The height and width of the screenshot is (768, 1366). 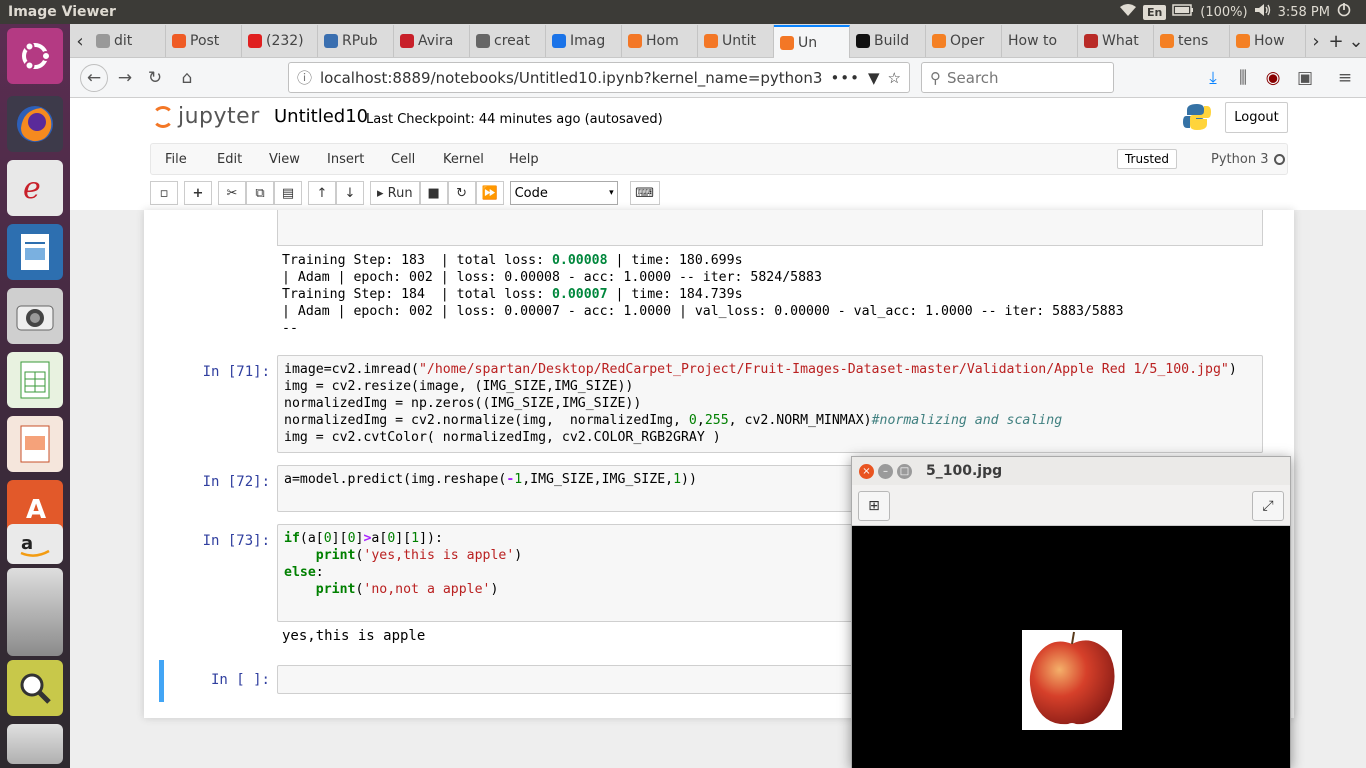 I want to click on checkpoint-text: Last Checkpoint: 44 minutes ago, so click(x=473, y=119).